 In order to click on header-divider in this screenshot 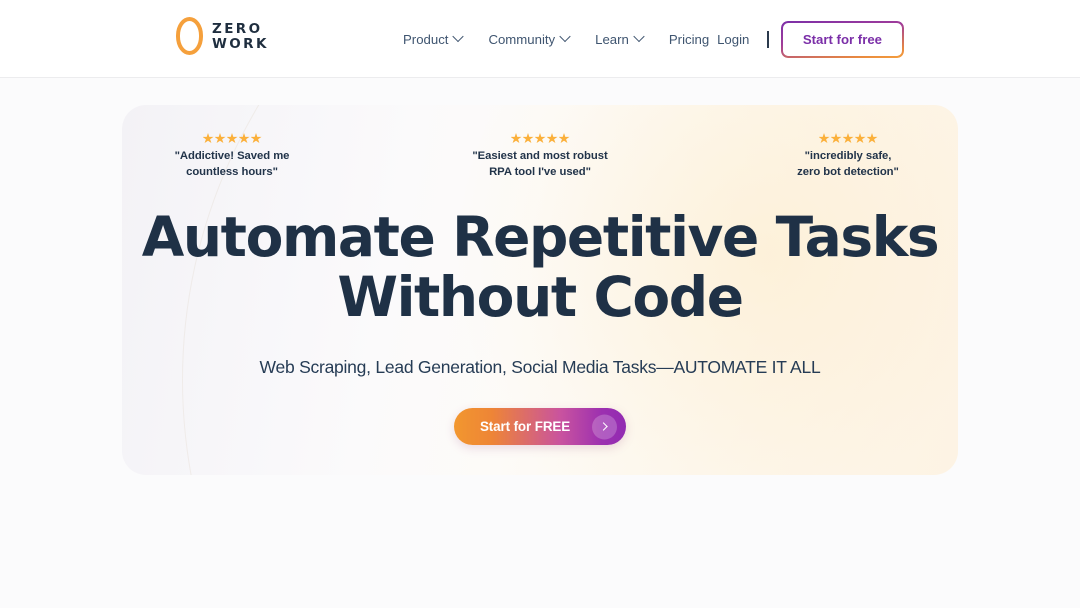, I will do `click(768, 39)`.